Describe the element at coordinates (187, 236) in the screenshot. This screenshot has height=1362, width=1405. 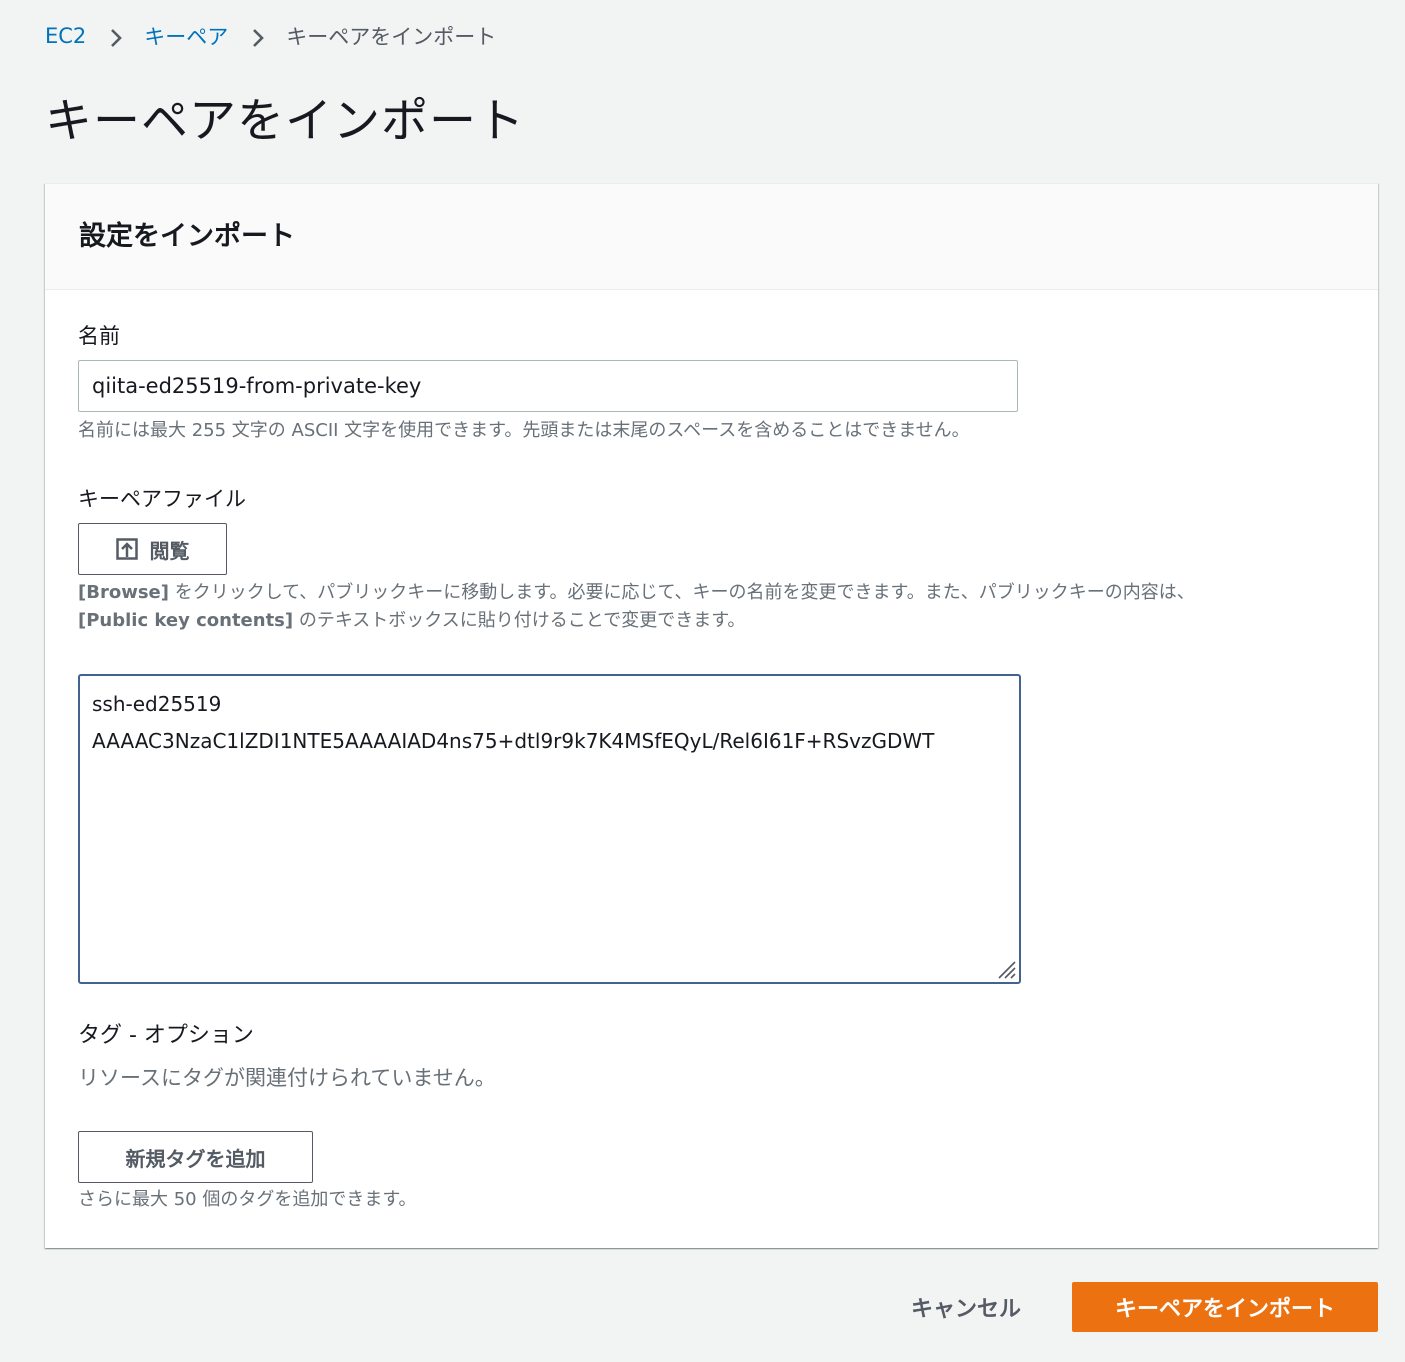
I see `panel-title: 設定をインポート` at that location.